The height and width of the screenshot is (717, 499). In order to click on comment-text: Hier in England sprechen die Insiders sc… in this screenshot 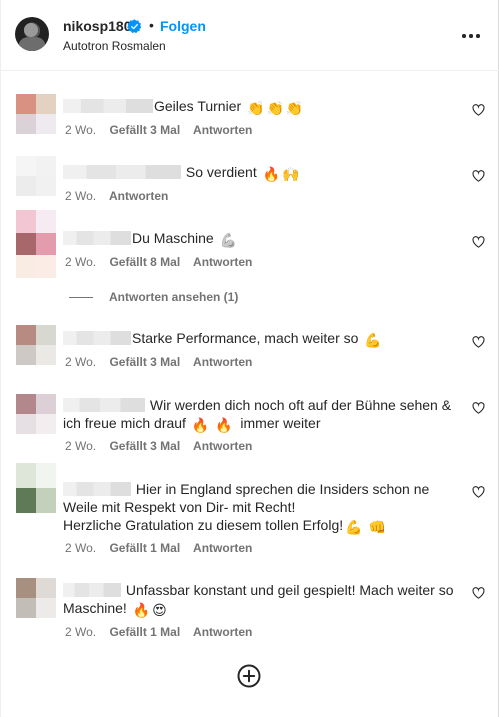, I will do `click(263, 508)`.